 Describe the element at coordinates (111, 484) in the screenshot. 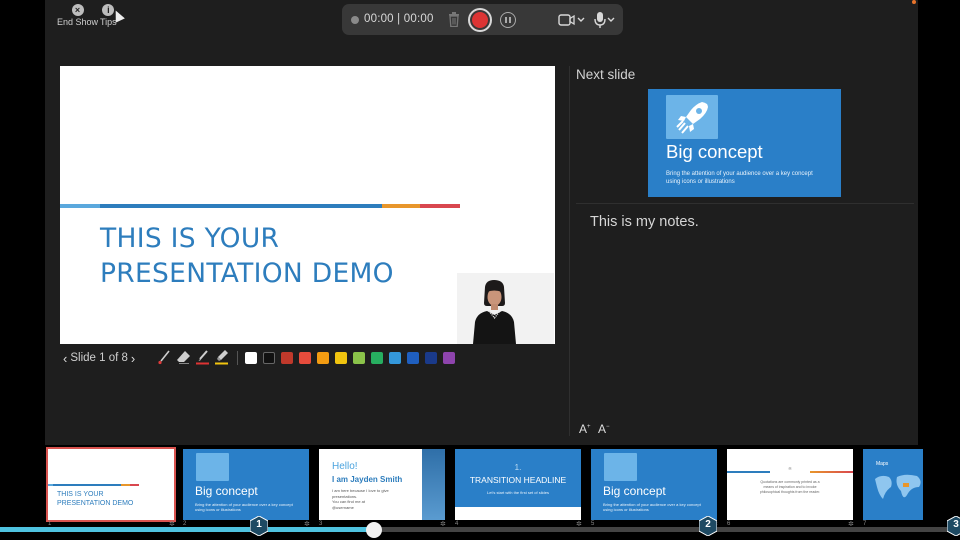

I see `slide-thumbnail-1: THIS IS YOUR PRESENTATION DEMO` at that location.